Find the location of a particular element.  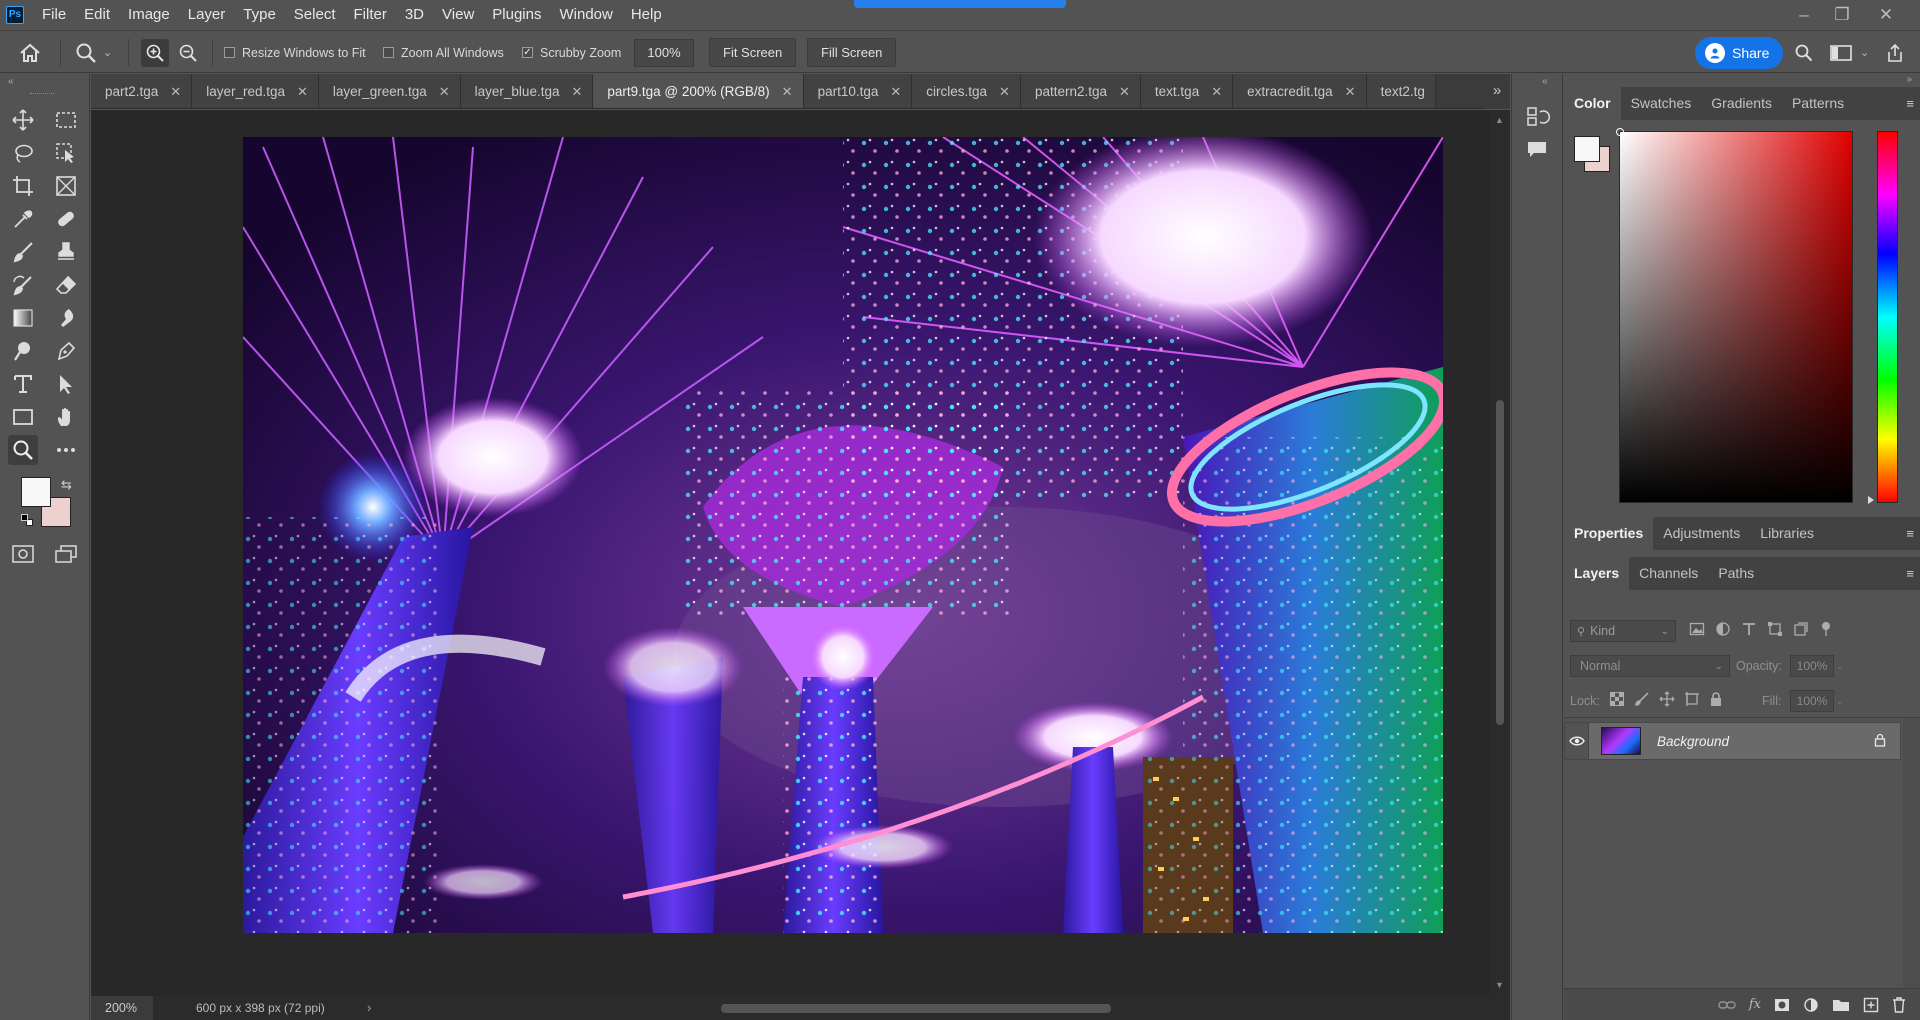

menu-help: Help is located at coordinates (646, 14).